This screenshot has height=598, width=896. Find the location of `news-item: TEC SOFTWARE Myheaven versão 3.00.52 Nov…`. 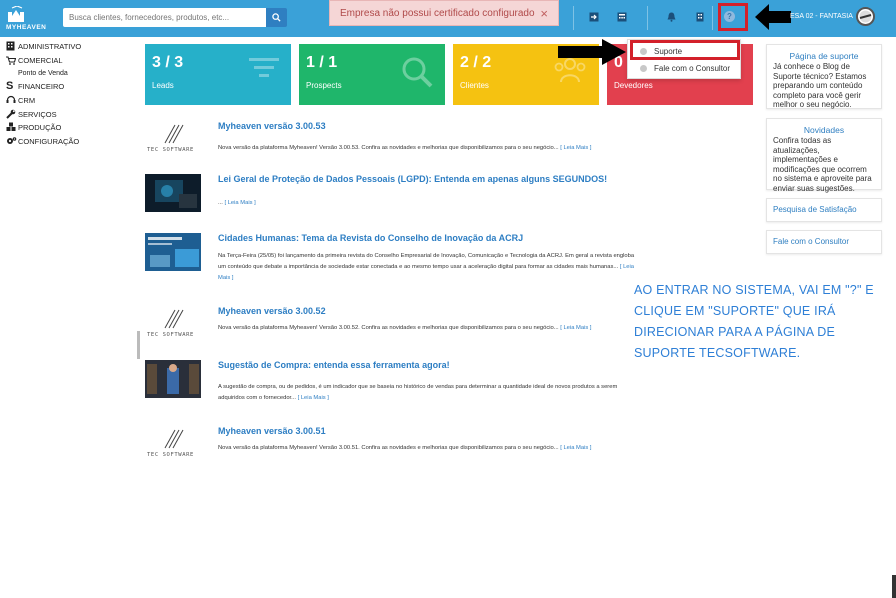

news-item: TEC SOFTWARE Myheaven versão 3.00.52 Nov… is located at coordinates (390, 326).